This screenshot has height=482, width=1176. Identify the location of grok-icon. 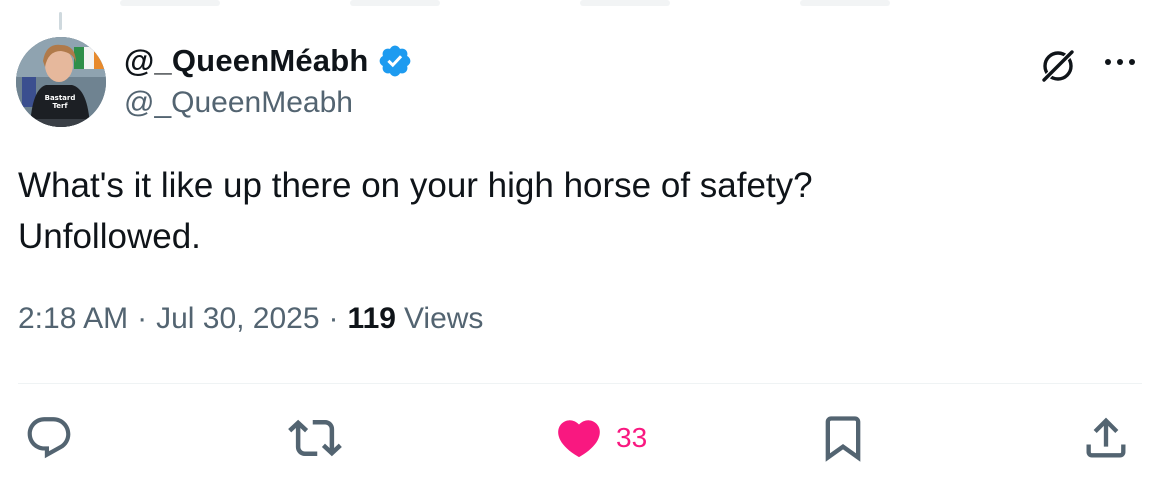
(1058, 66).